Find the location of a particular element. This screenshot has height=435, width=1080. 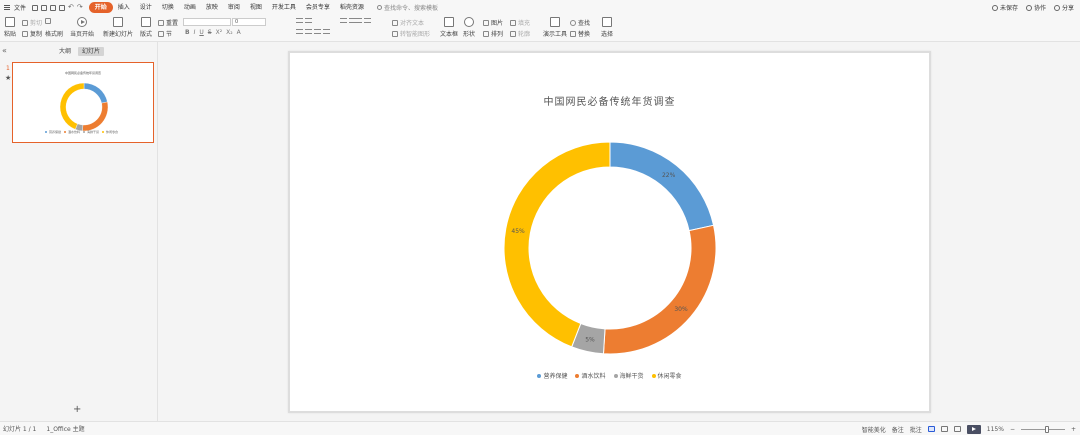

decrease-indent-icon is located at coordinates (343, 20).